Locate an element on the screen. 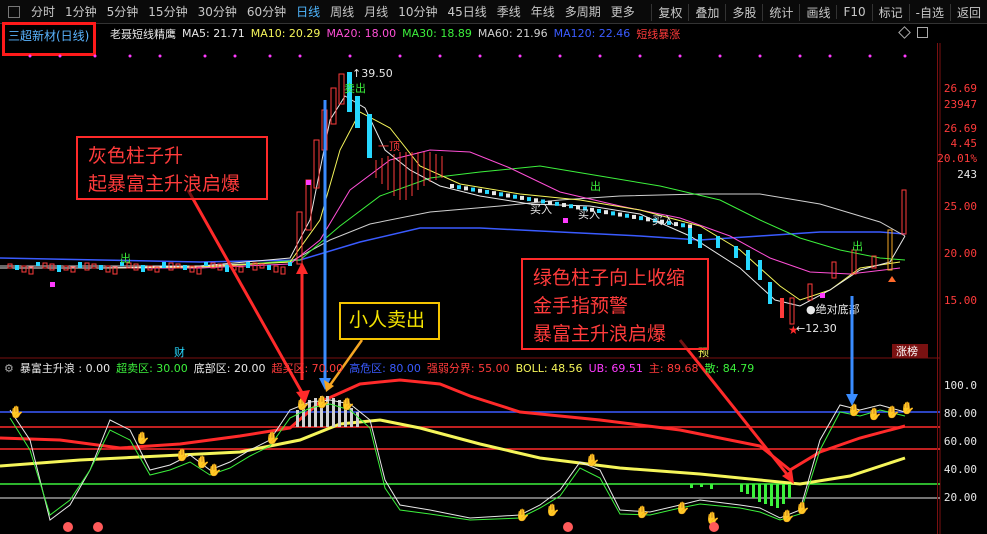 This screenshot has height=534, width=987. right-tab-1: 叠加 is located at coordinates (706, 12).